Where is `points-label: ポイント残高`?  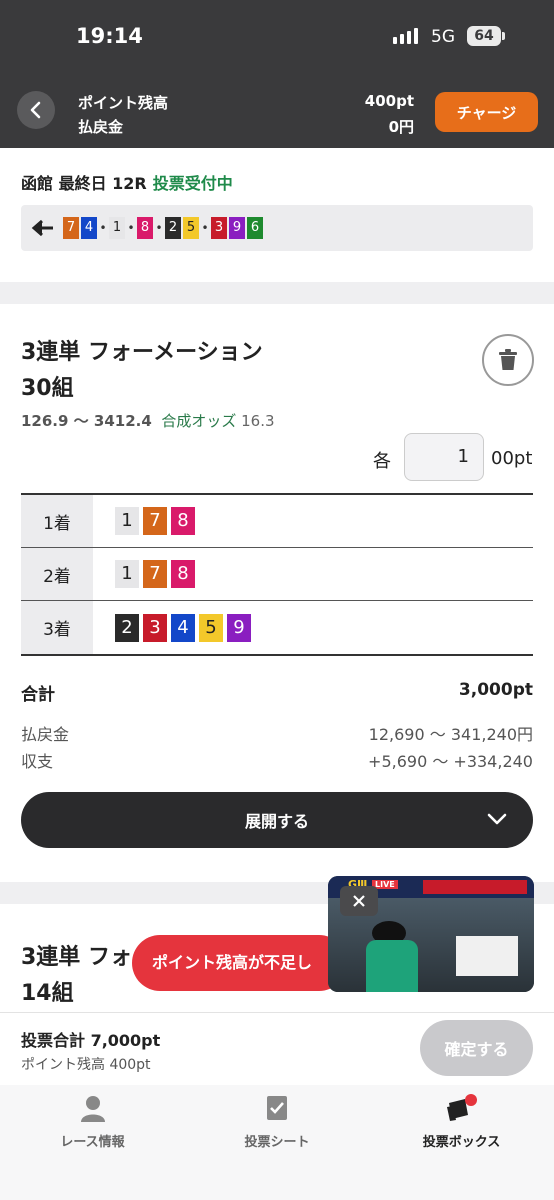
points-label: ポイント残高 is located at coordinates (123, 103).